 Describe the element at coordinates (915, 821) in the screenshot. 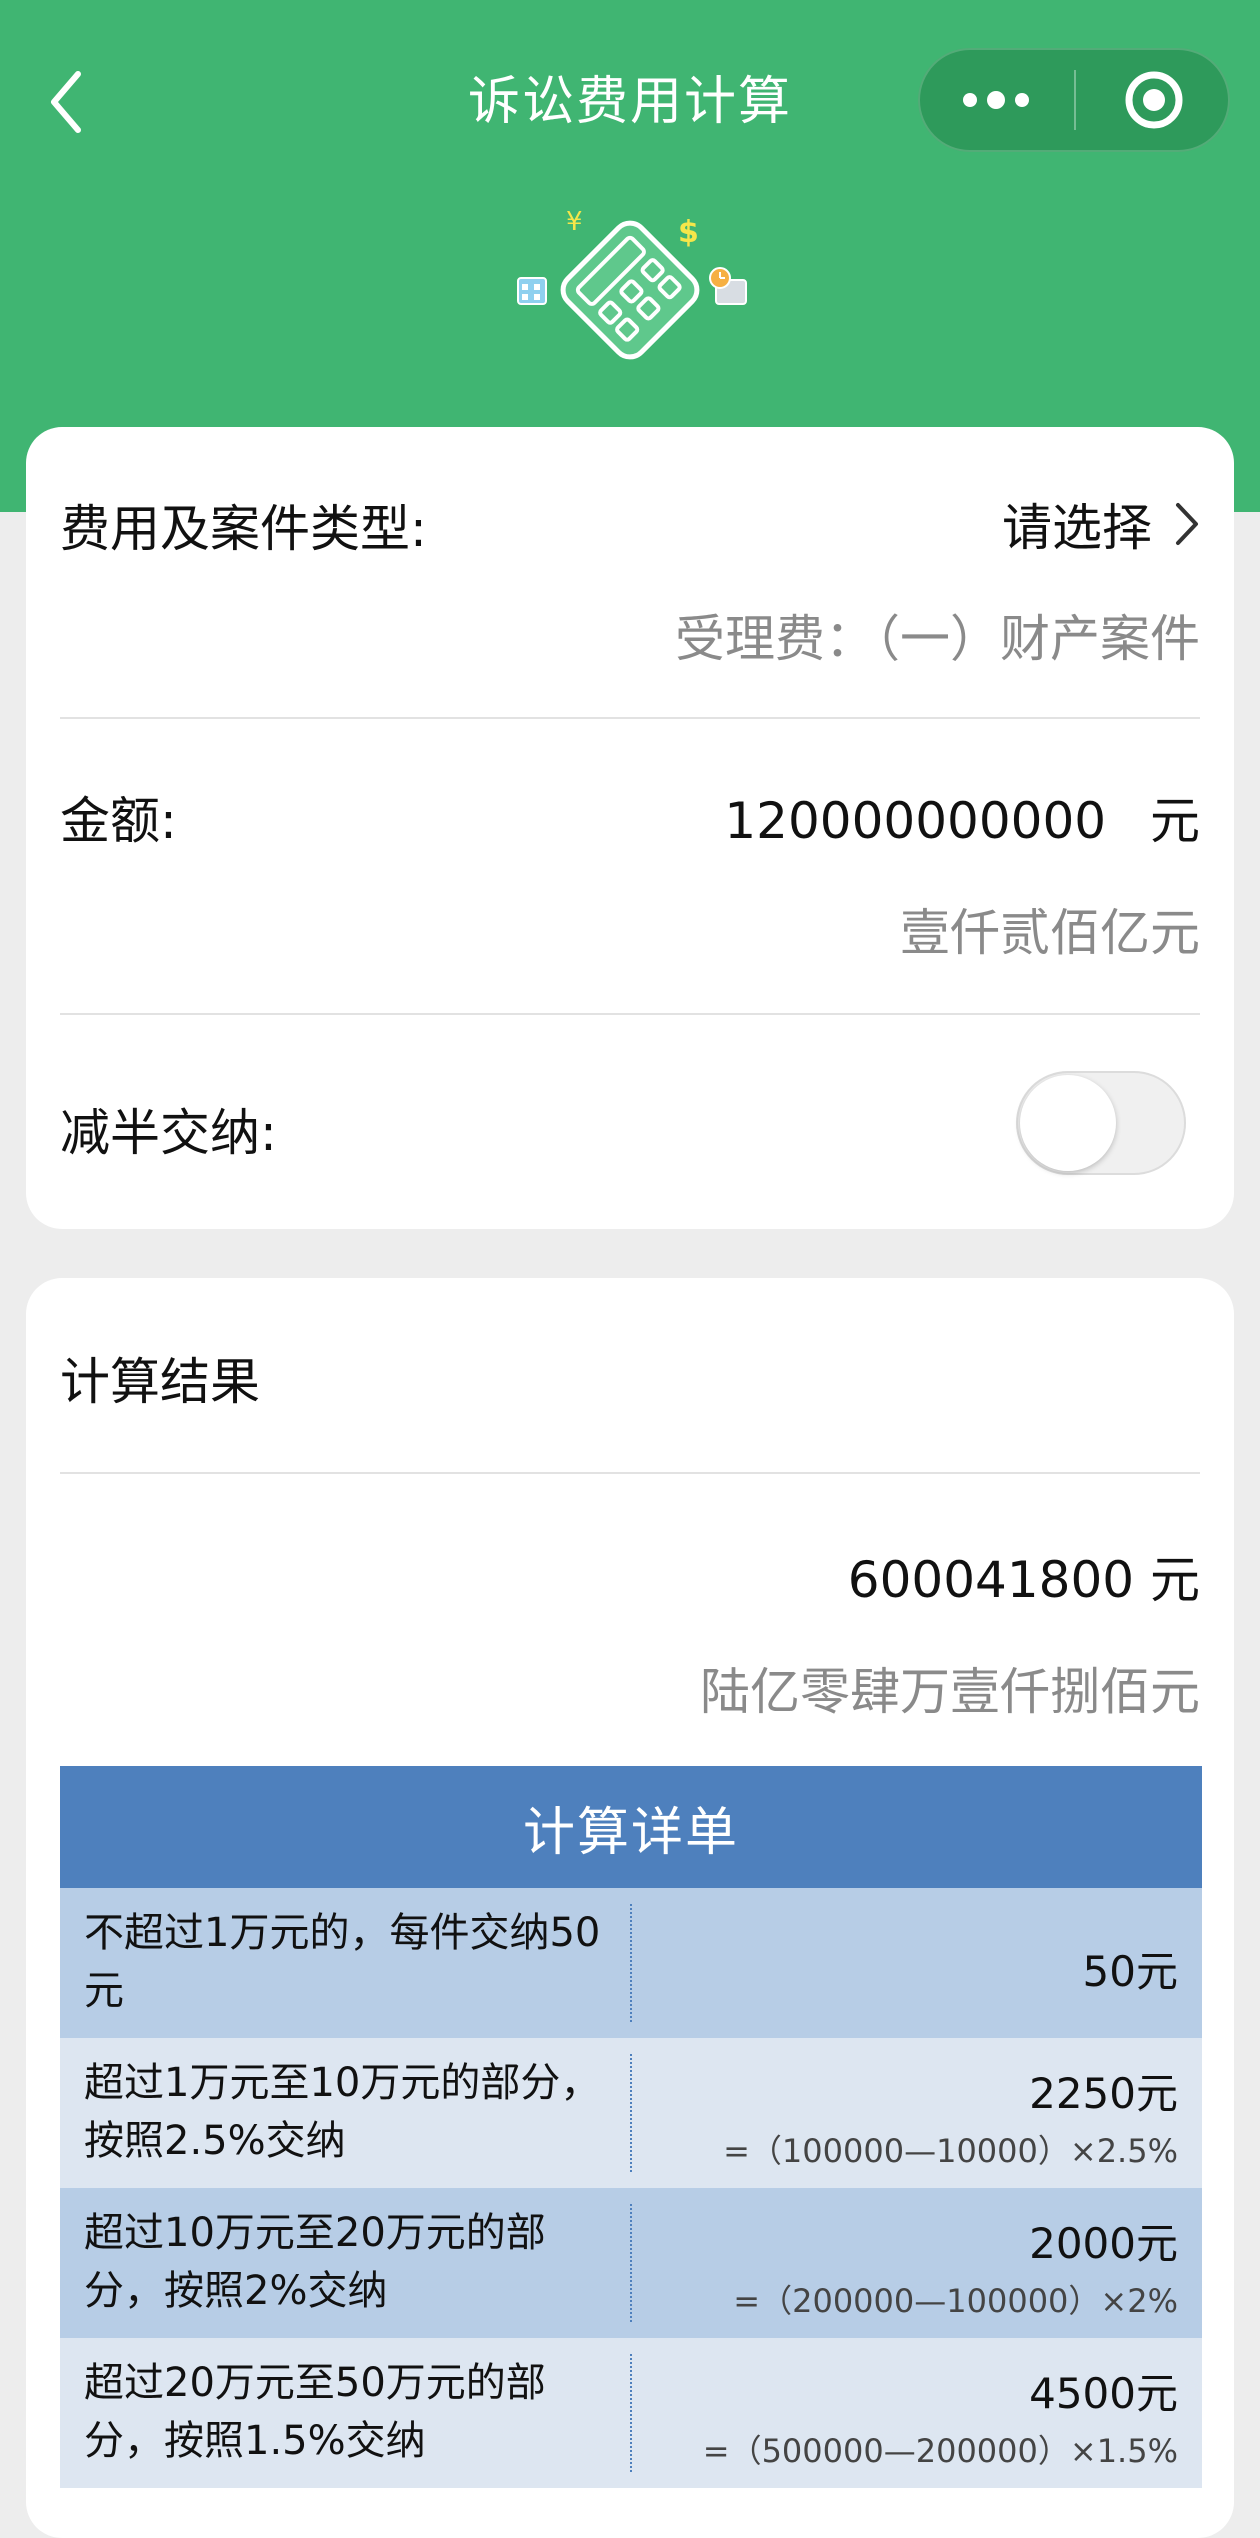

I see `amount-value: 120000000000` at that location.